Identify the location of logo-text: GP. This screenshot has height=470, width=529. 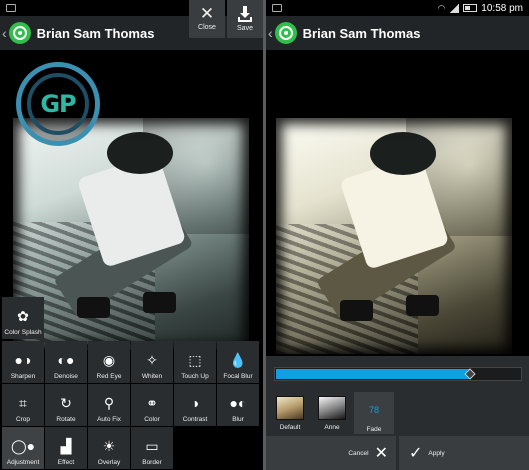
(58, 104).